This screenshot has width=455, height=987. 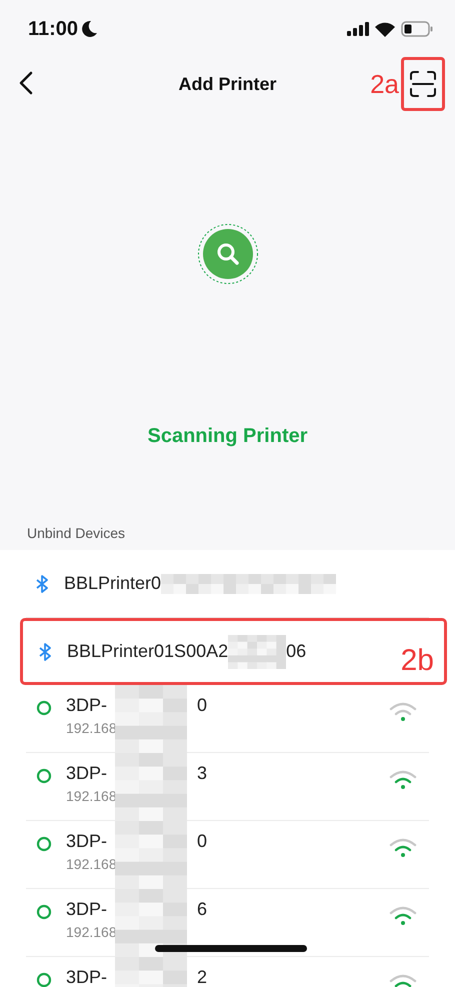 What do you see at coordinates (202, 773) in the screenshot?
I see `device-name-suffix: 3` at bounding box center [202, 773].